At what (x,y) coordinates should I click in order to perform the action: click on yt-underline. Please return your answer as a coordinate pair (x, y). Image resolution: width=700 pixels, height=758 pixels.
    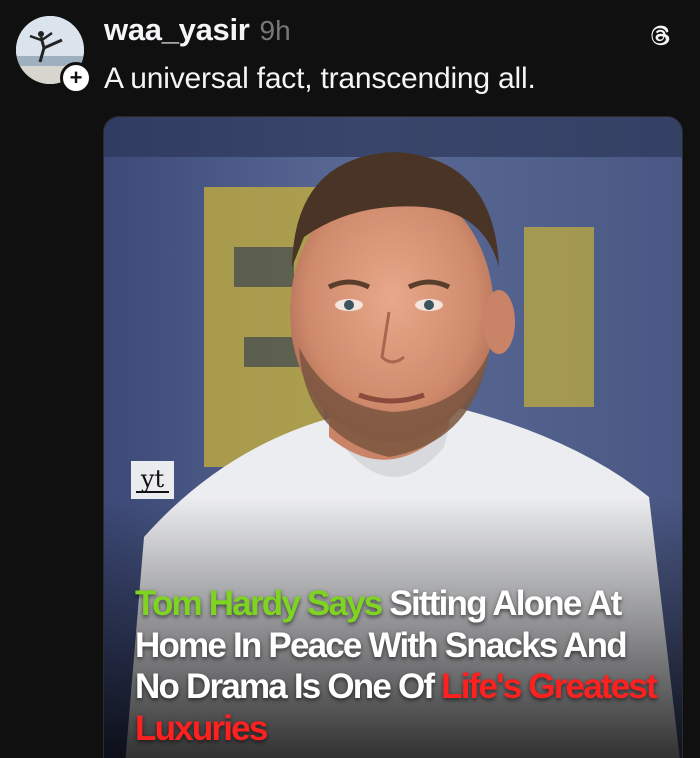
    Looking at the image, I should click on (152, 492).